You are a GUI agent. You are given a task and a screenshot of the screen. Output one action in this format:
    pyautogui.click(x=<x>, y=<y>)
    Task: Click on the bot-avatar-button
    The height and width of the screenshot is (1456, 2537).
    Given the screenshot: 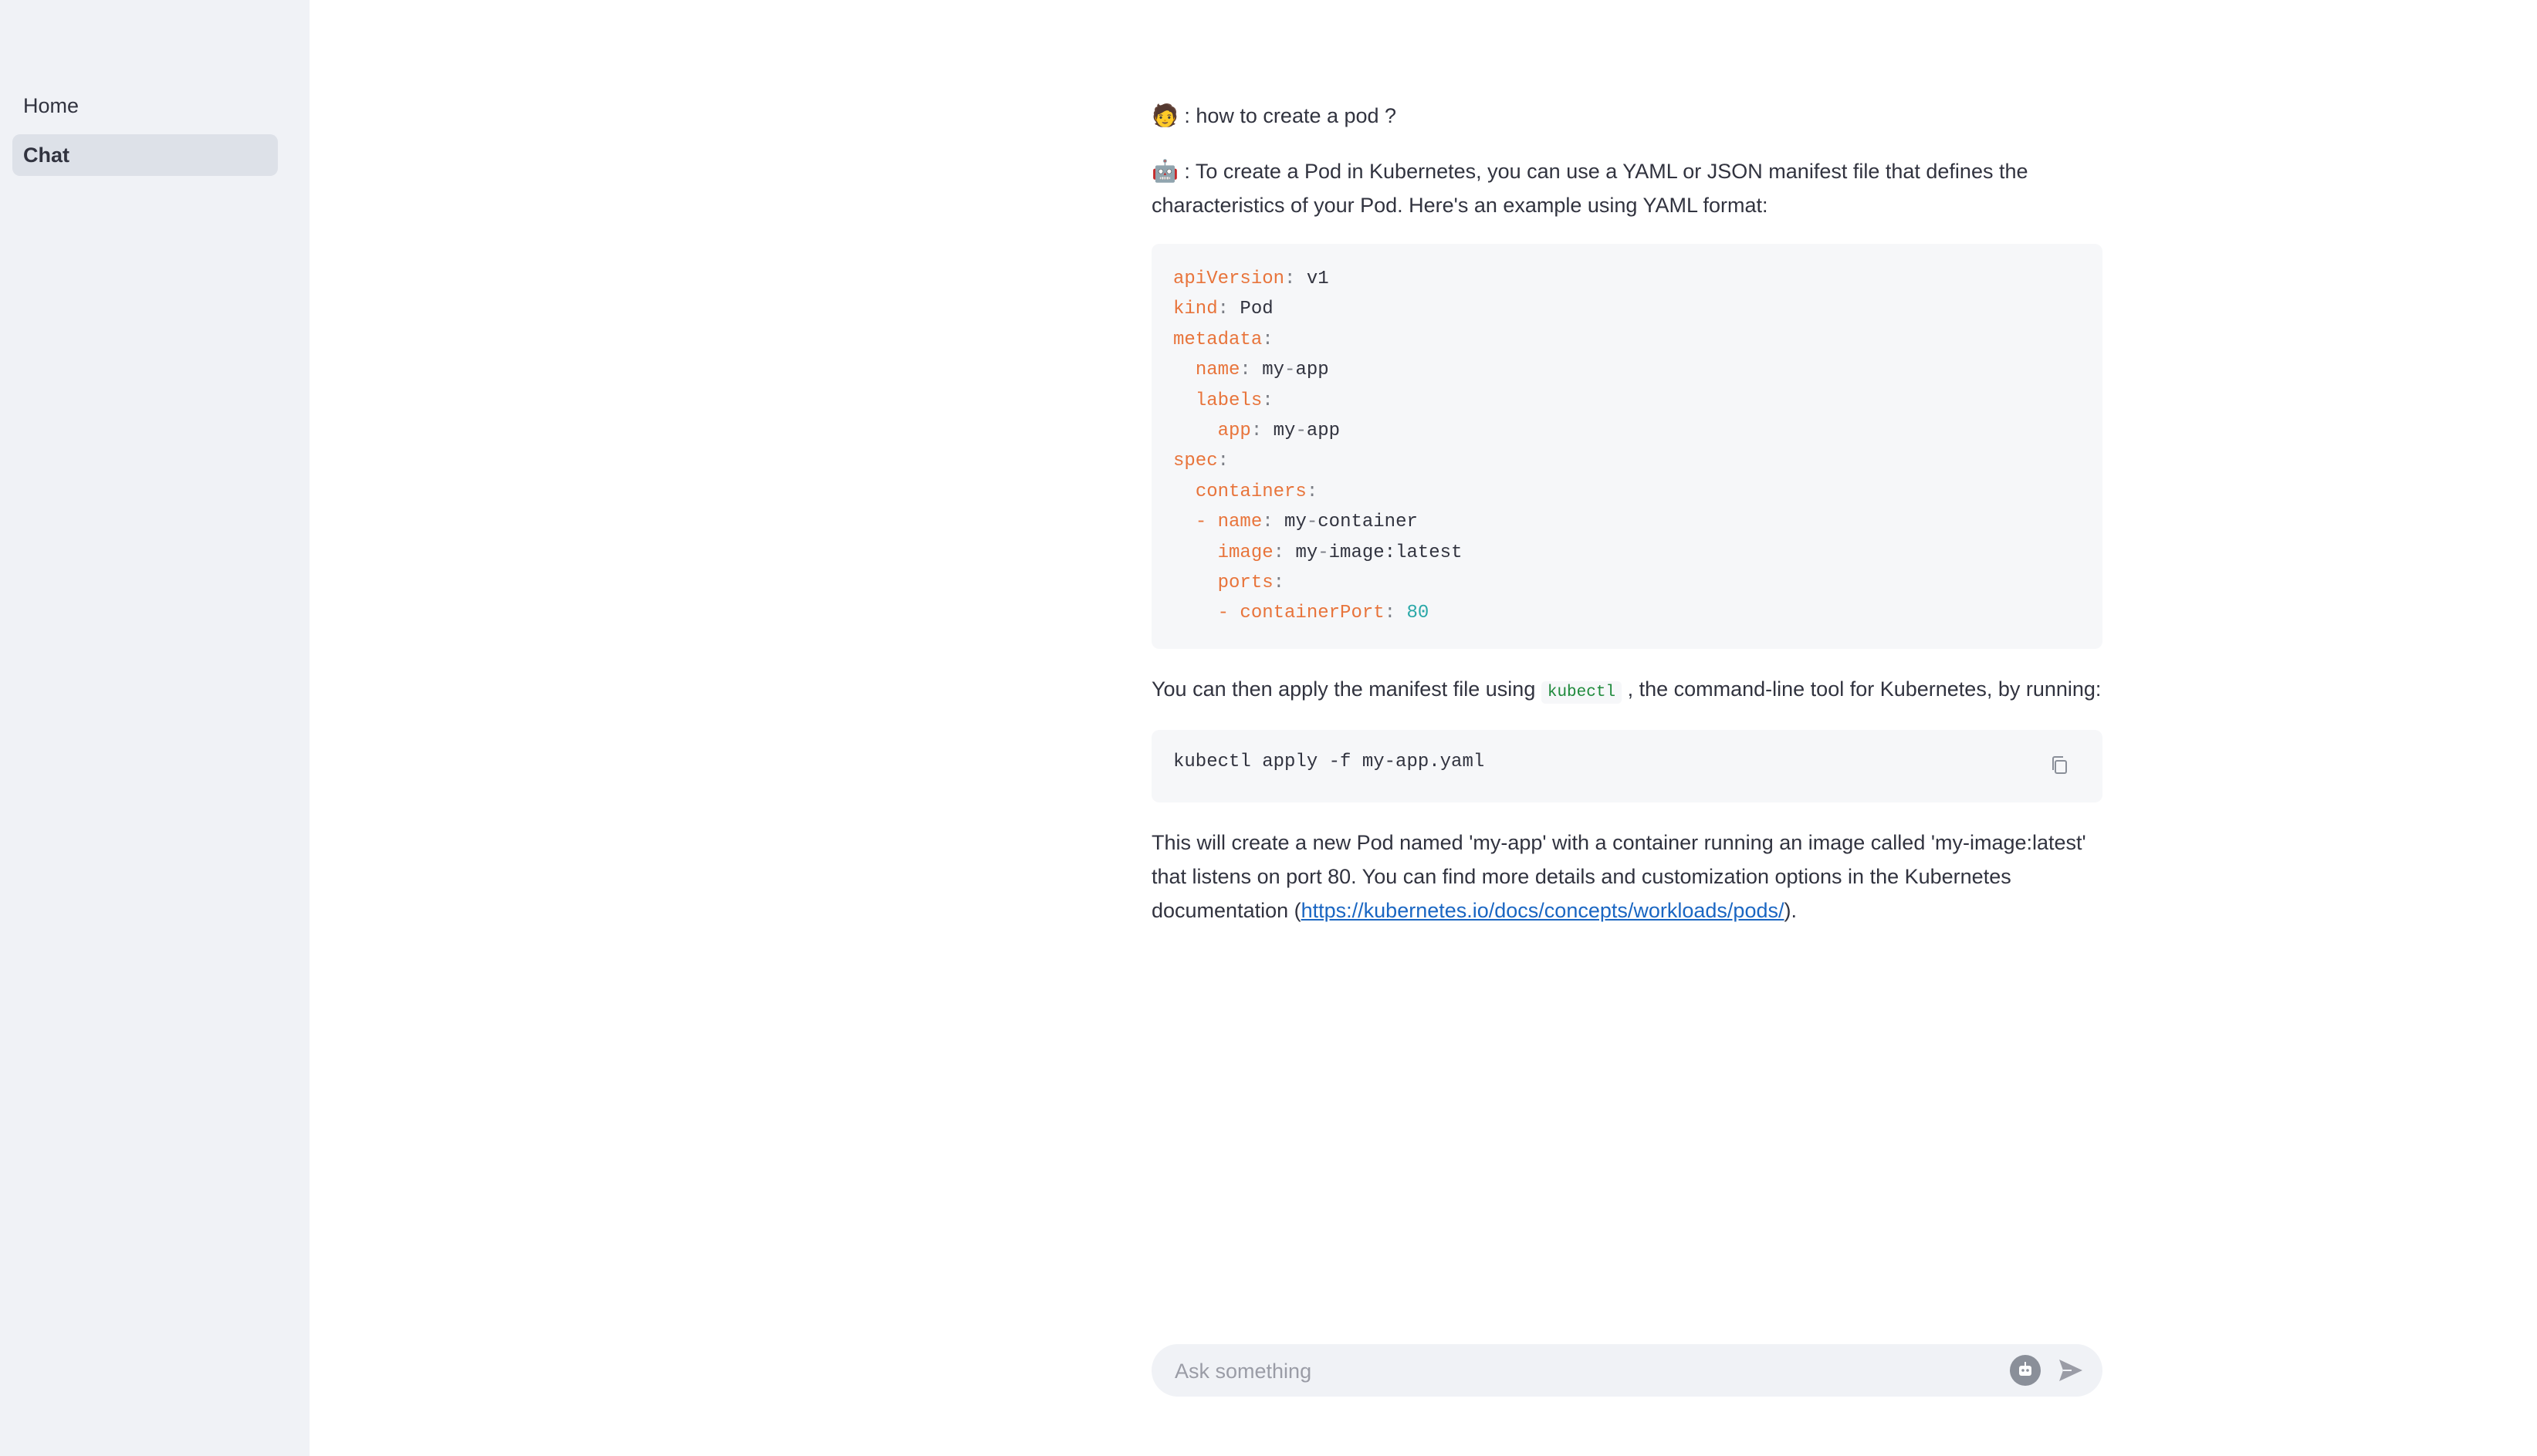 What is the action you would take?
    pyautogui.click(x=2025, y=1370)
    